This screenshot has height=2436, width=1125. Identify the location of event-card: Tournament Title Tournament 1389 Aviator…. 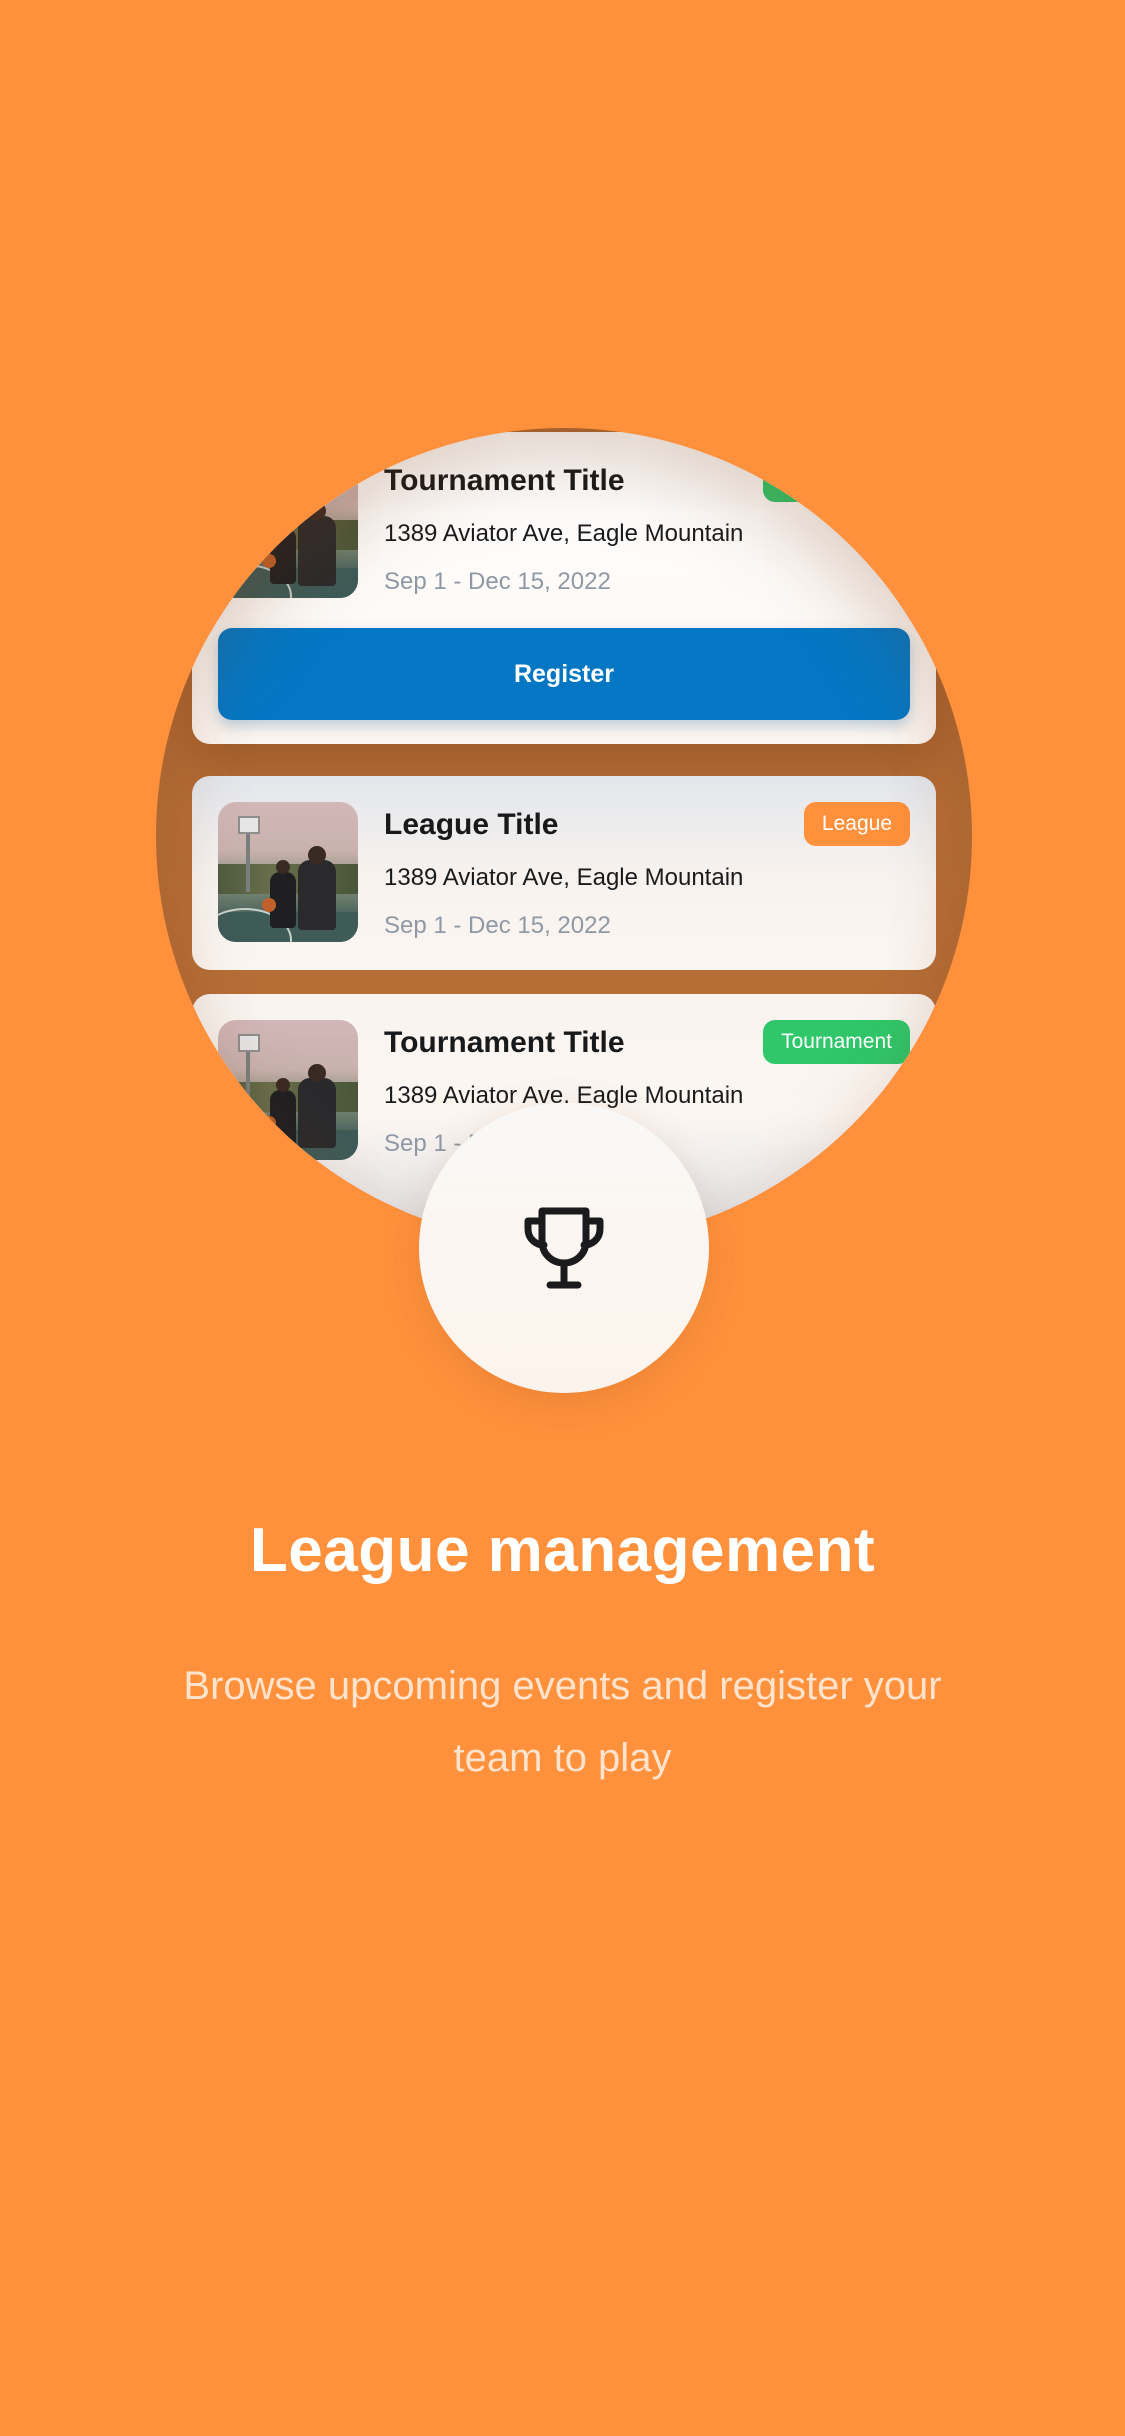
(564, 588).